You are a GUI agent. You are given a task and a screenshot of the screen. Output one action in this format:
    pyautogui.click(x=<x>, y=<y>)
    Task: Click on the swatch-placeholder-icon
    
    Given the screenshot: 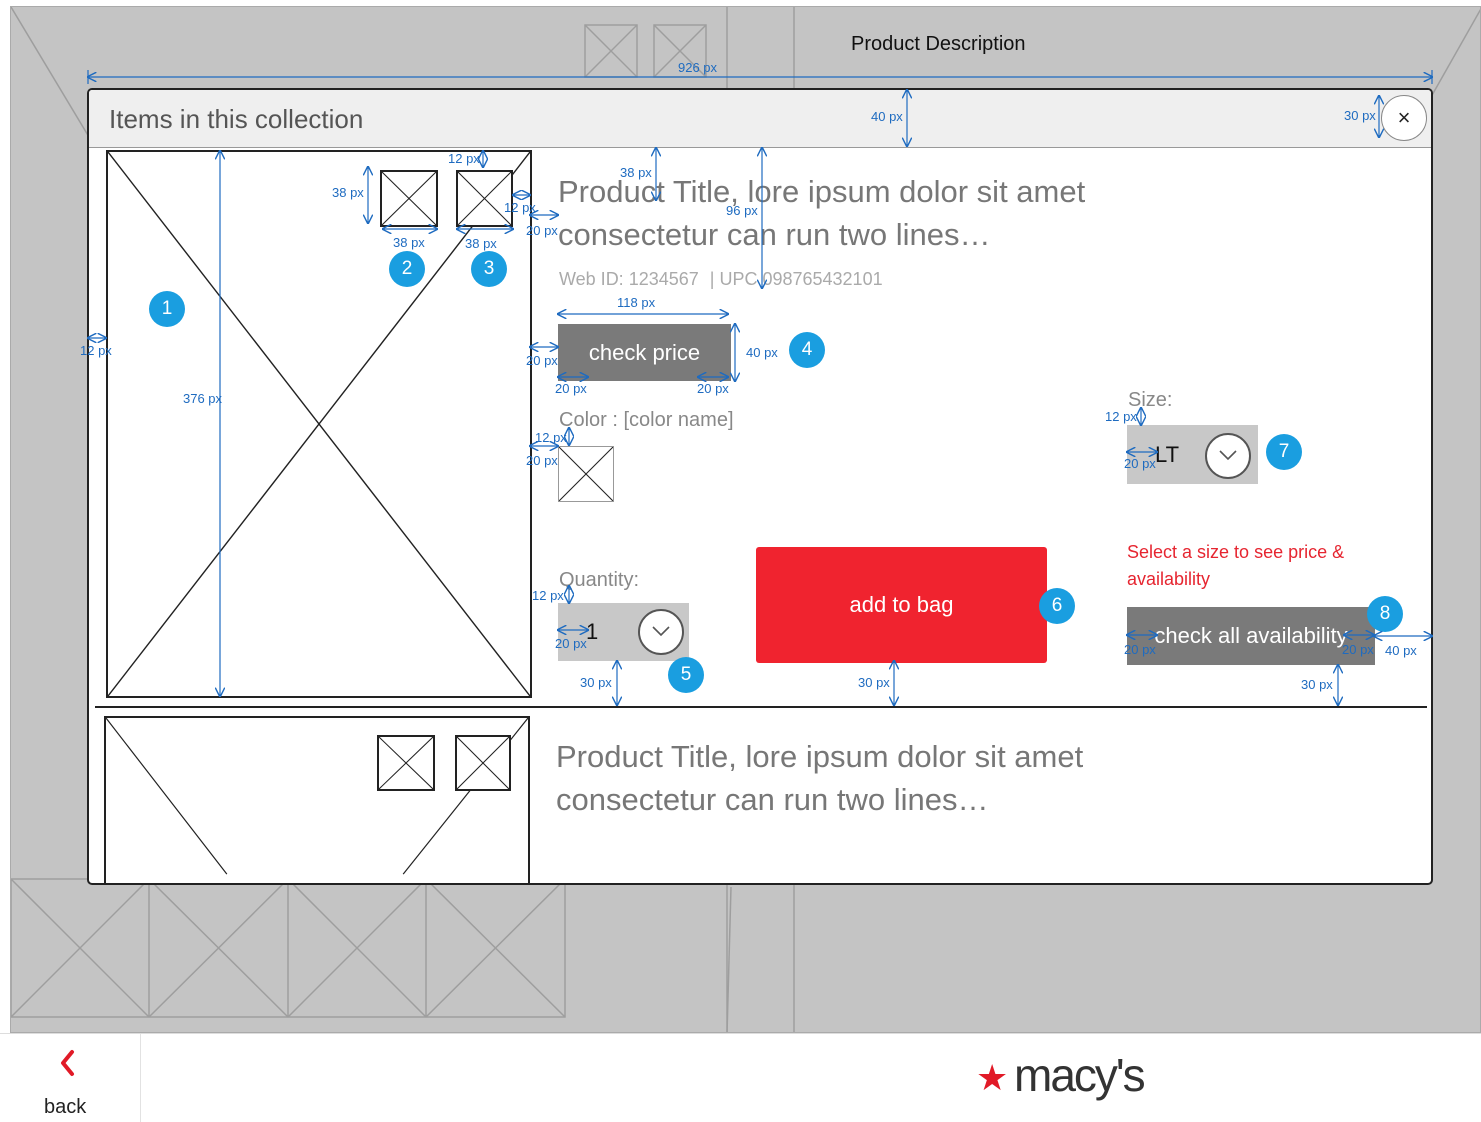 What is the action you would take?
    pyautogui.click(x=586, y=474)
    